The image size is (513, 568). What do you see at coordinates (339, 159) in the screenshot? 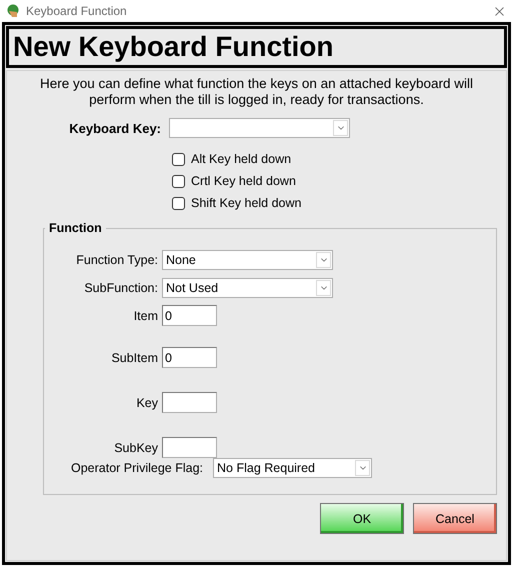
I see `modifier-checkbox: Alt Key held down` at bounding box center [339, 159].